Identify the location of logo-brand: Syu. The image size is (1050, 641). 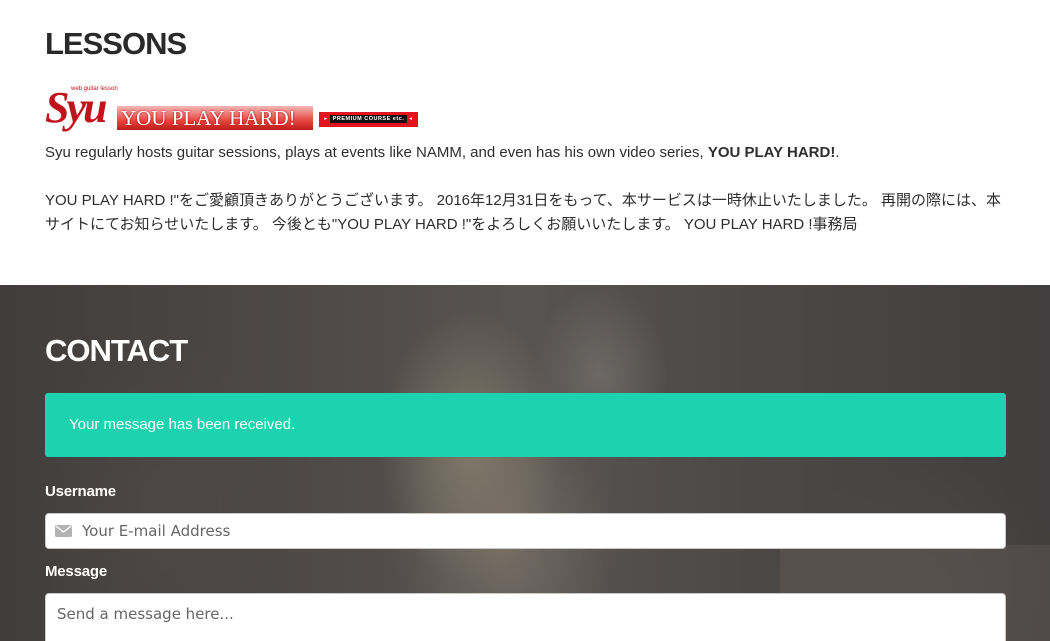
(76, 107).